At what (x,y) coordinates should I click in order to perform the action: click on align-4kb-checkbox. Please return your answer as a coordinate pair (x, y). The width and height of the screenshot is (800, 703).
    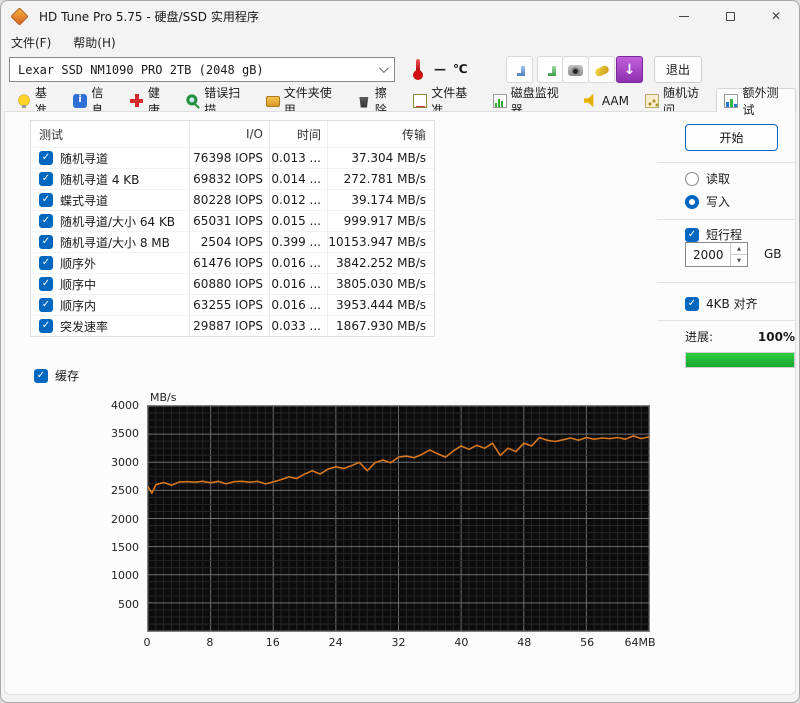
    Looking at the image, I should click on (692, 303).